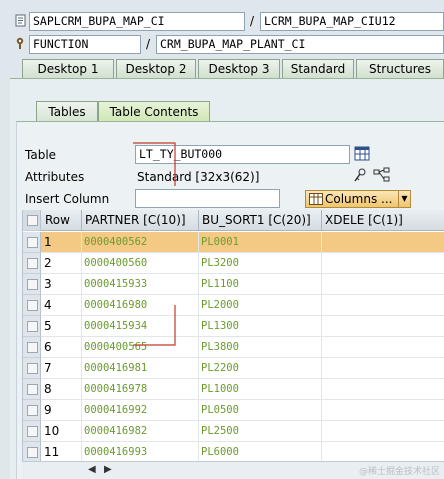 The width and height of the screenshot is (444, 479). Describe the element at coordinates (300, 44) in the screenshot. I see `function-name-field: CRM_BUPA_MAP_PLANT_CI` at that location.